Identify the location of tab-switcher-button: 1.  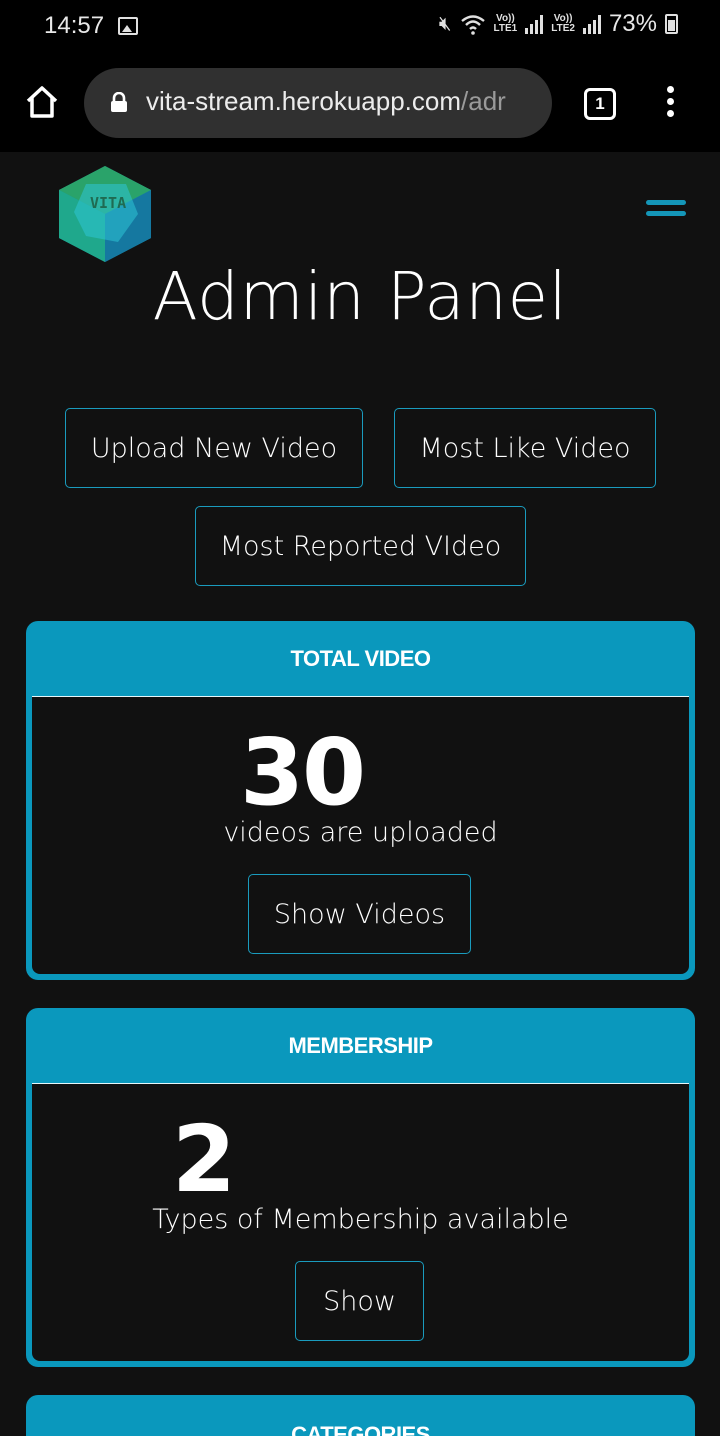
(600, 104).